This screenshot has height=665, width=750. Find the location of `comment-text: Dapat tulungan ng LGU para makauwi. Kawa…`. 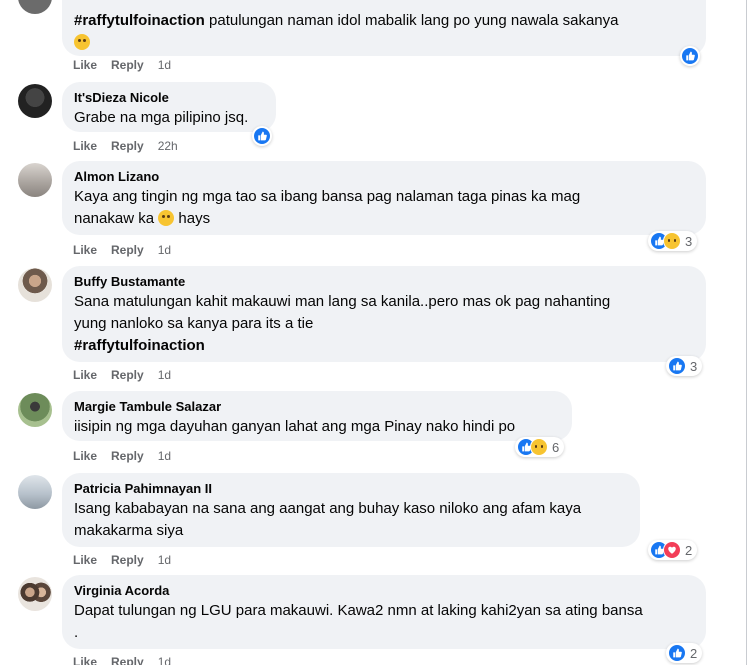

comment-text: Dapat tulungan ng LGU para makauwi. Kawa… is located at coordinates (358, 621).